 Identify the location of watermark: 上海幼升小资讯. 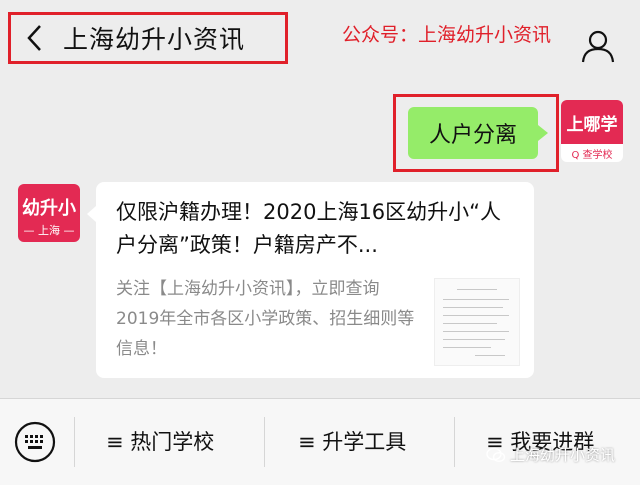
(550, 454).